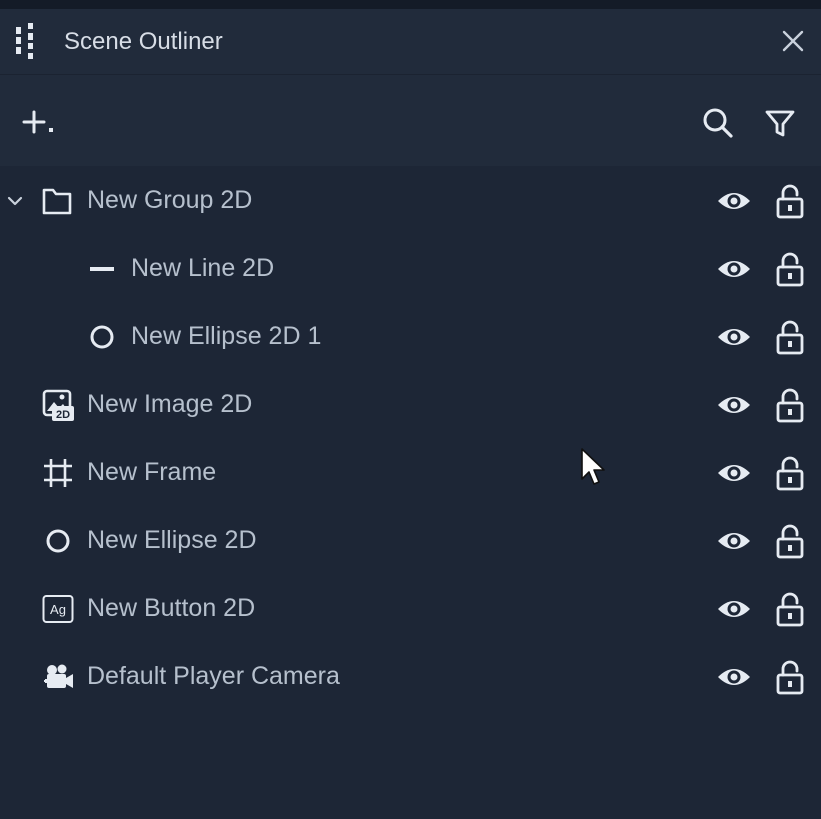 This screenshot has height=819, width=821. What do you see at coordinates (780, 123) in the screenshot?
I see `filter-icon` at bounding box center [780, 123].